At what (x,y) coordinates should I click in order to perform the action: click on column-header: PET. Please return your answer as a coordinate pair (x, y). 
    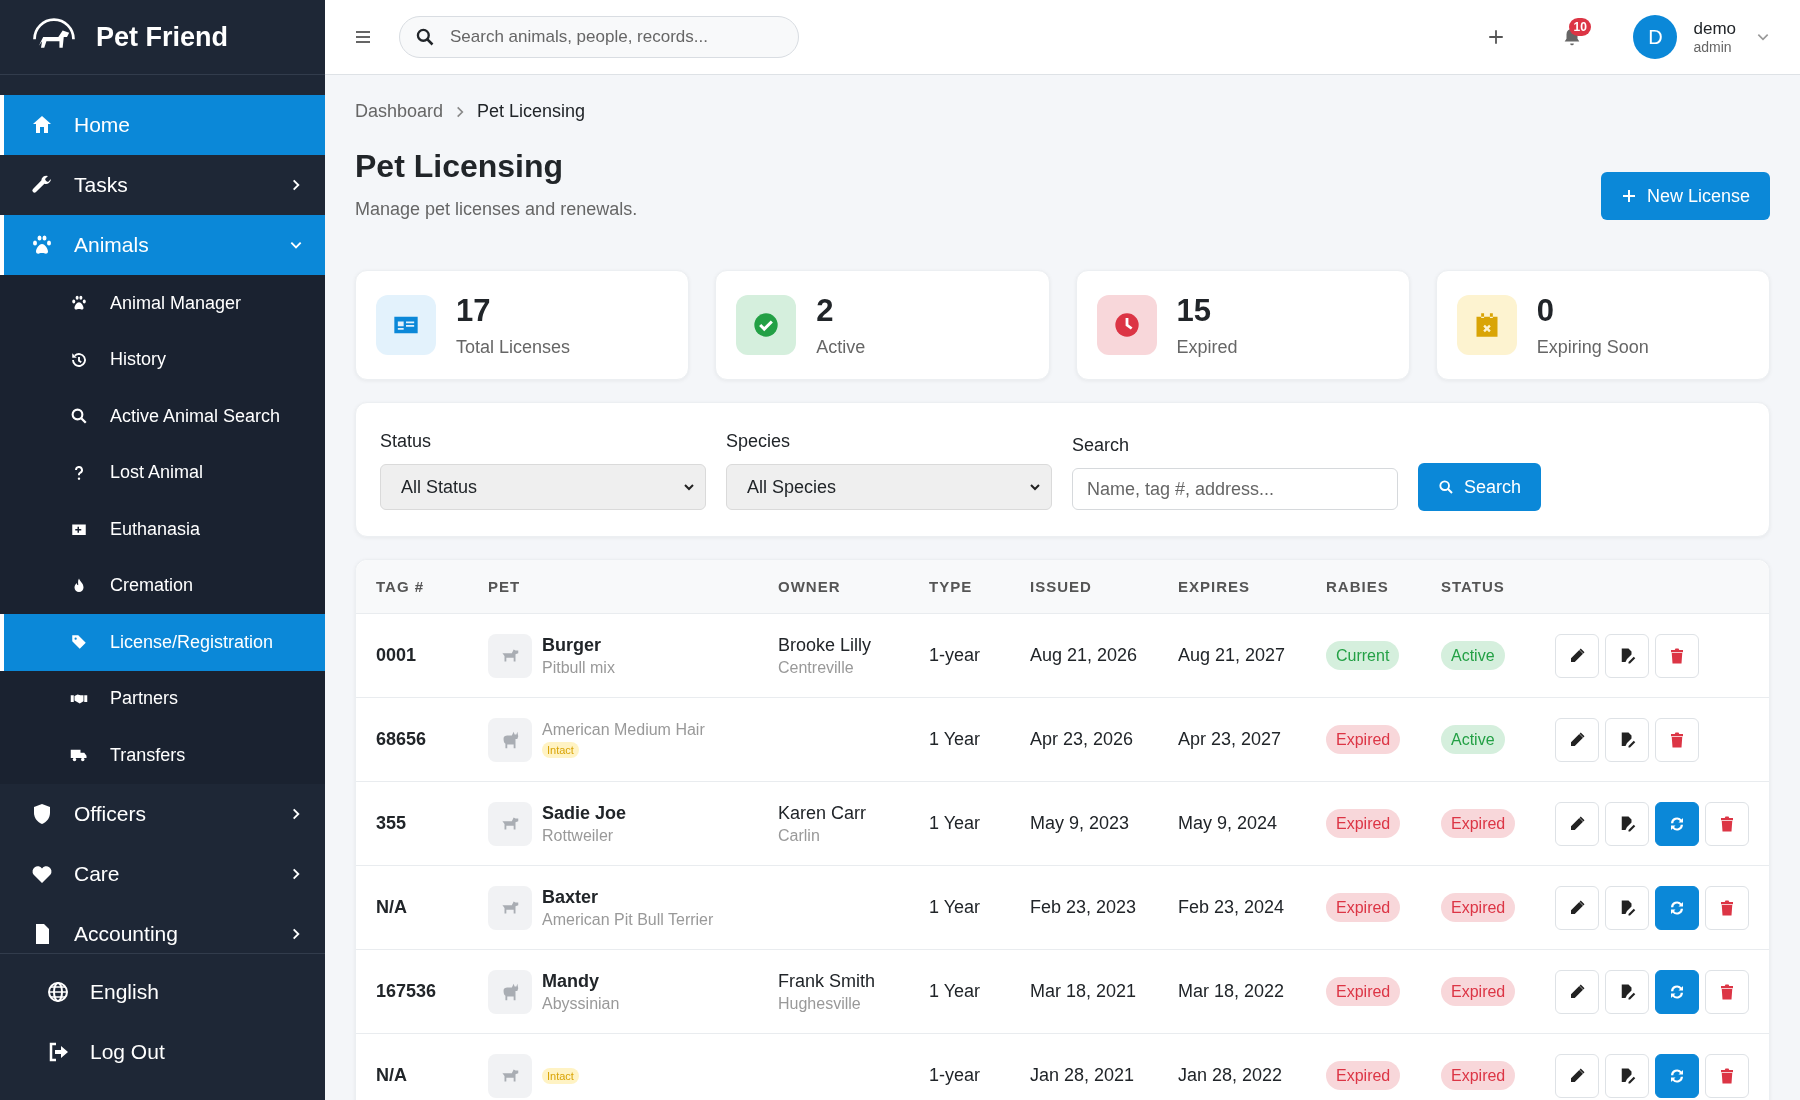
    Looking at the image, I should click on (505, 586).